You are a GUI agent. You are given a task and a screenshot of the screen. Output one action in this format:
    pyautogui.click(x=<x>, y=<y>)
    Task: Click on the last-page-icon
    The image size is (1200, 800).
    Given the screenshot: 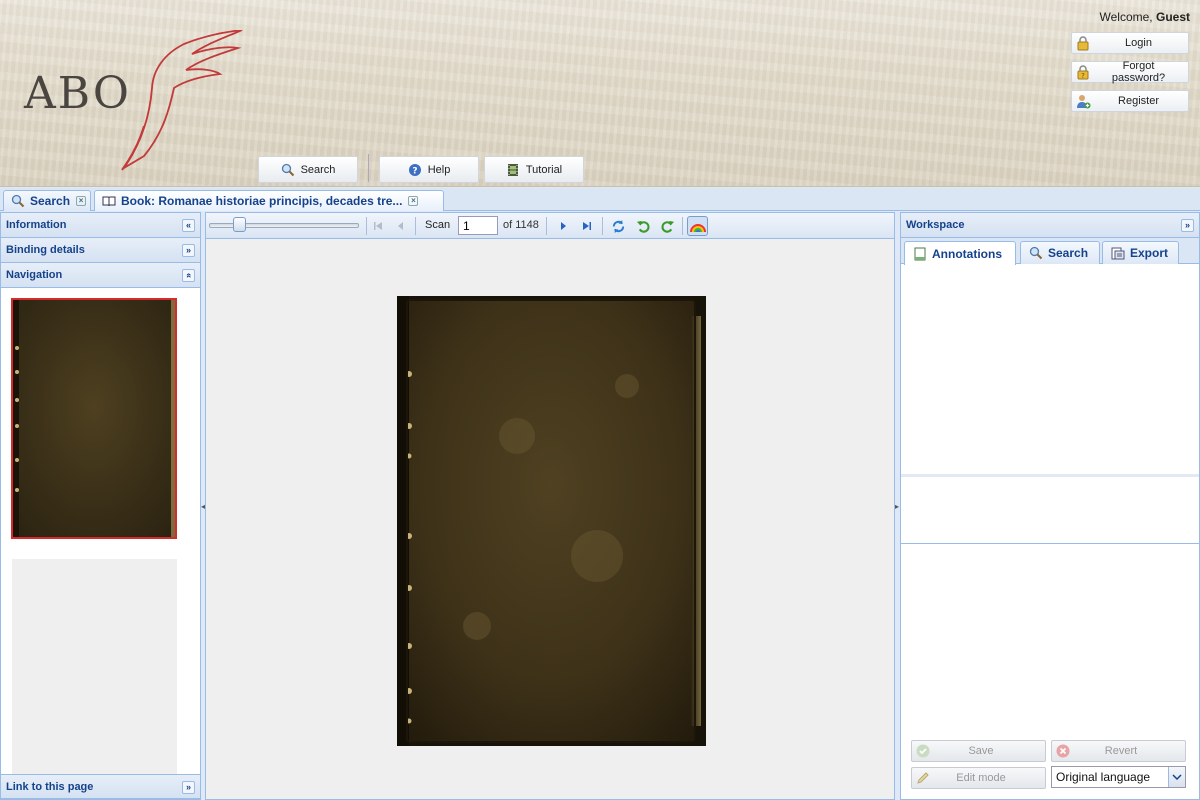 What is the action you would take?
    pyautogui.click(x=587, y=226)
    